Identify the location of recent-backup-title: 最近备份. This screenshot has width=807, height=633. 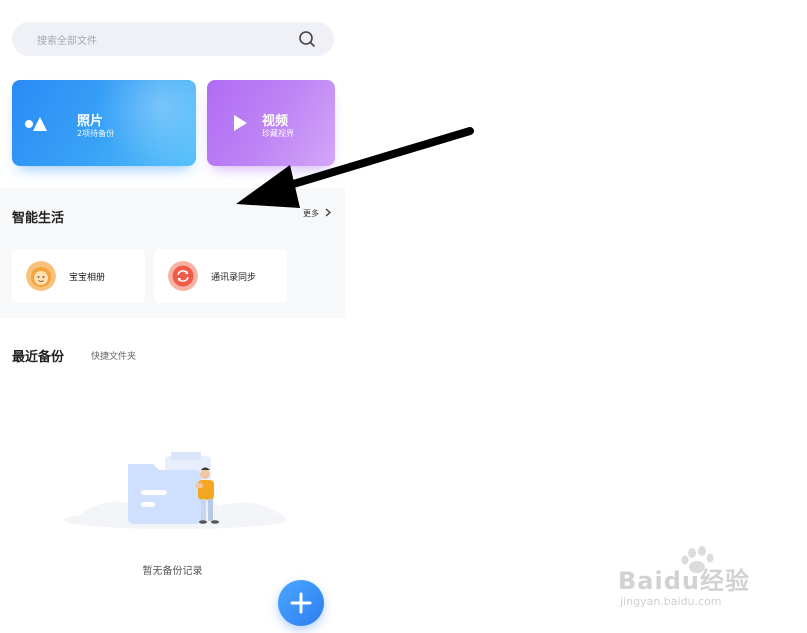
(38, 355).